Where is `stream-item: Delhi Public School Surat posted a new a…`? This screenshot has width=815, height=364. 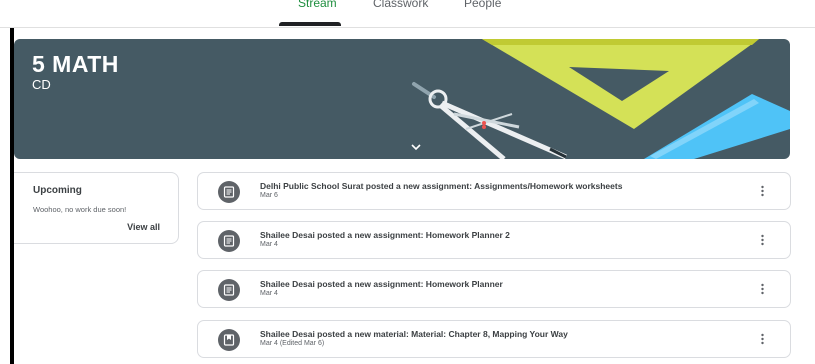
stream-item: Delhi Public School Surat posted a new a… is located at coordinates (494, 191).